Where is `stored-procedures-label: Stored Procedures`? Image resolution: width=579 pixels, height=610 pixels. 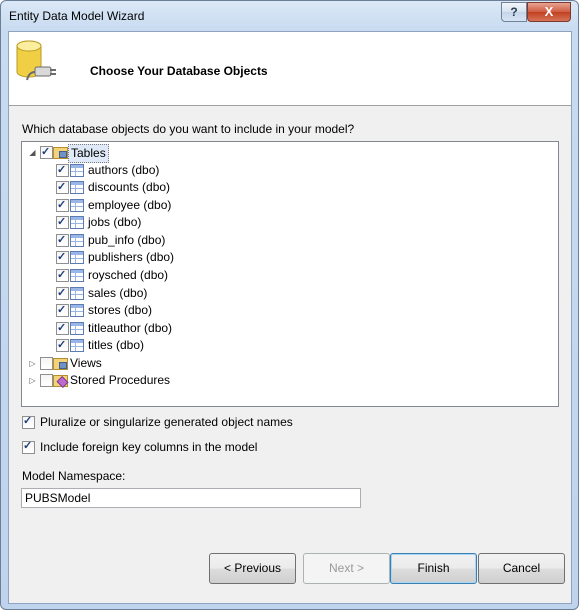 stored-procedures-label: Stored Procedures is located at coordinates (120, 380).